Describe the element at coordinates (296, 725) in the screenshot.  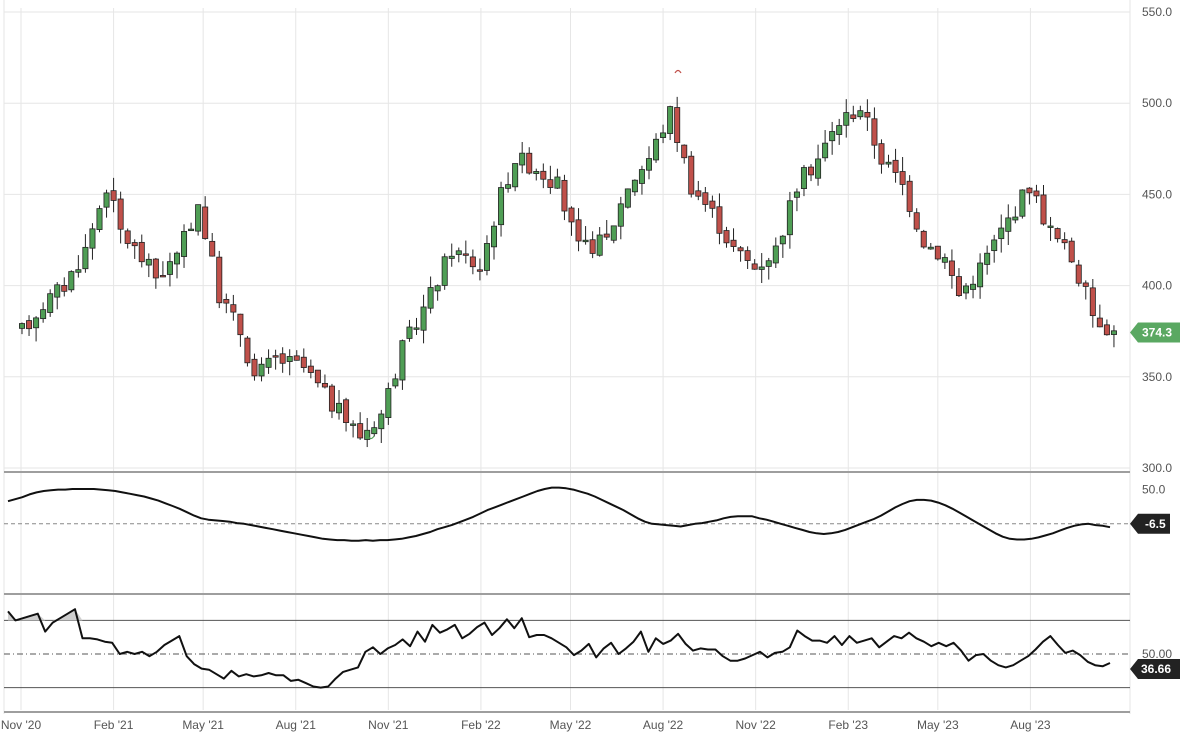
I see `x-tick-label: Aug '21` at that location.